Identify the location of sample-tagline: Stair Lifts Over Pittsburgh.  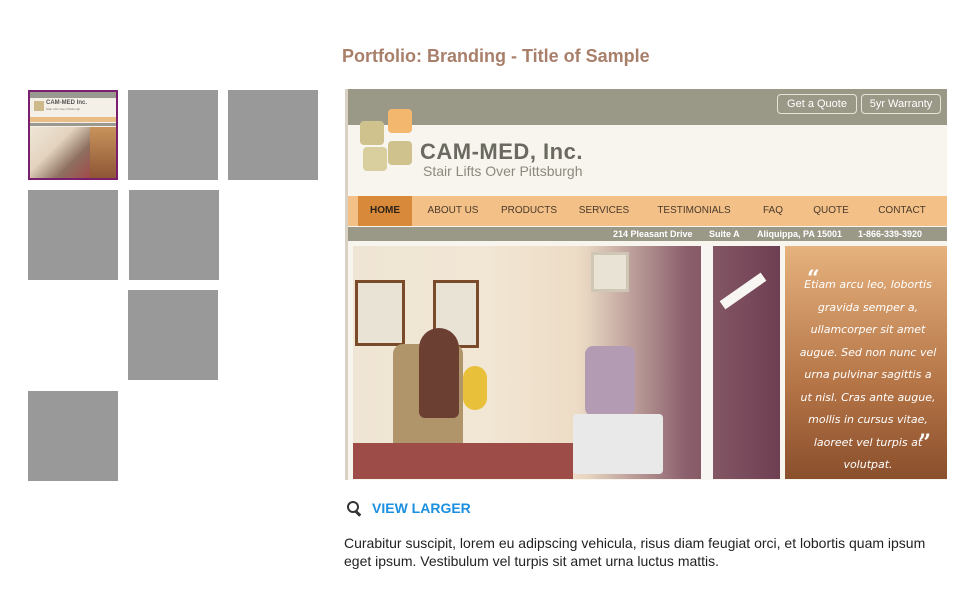
(503, 171).